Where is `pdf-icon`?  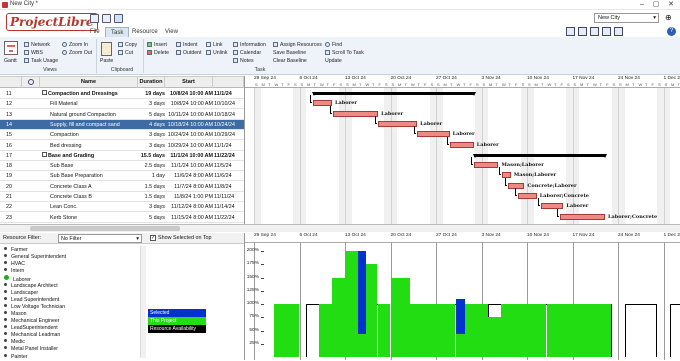 pdf-icon is located at coordinates (594, 31).